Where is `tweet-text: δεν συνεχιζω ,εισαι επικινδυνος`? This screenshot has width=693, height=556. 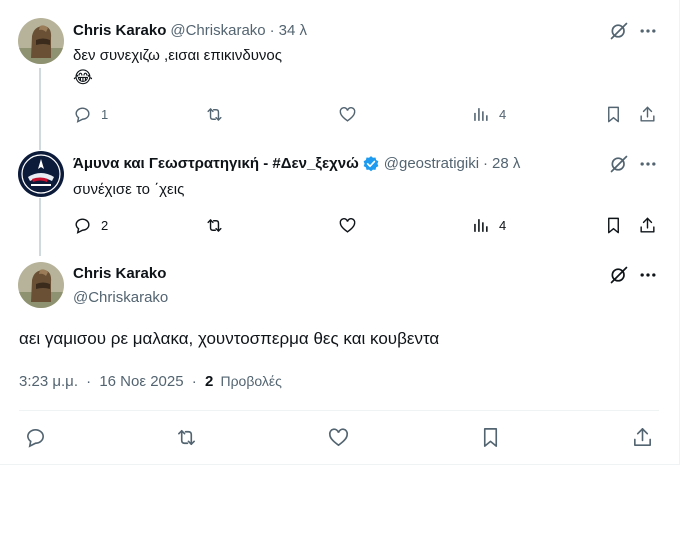 tweet-text: δεν συνεχιζω ,εισαι επικινδυνος is located at coordinates (177, 55).